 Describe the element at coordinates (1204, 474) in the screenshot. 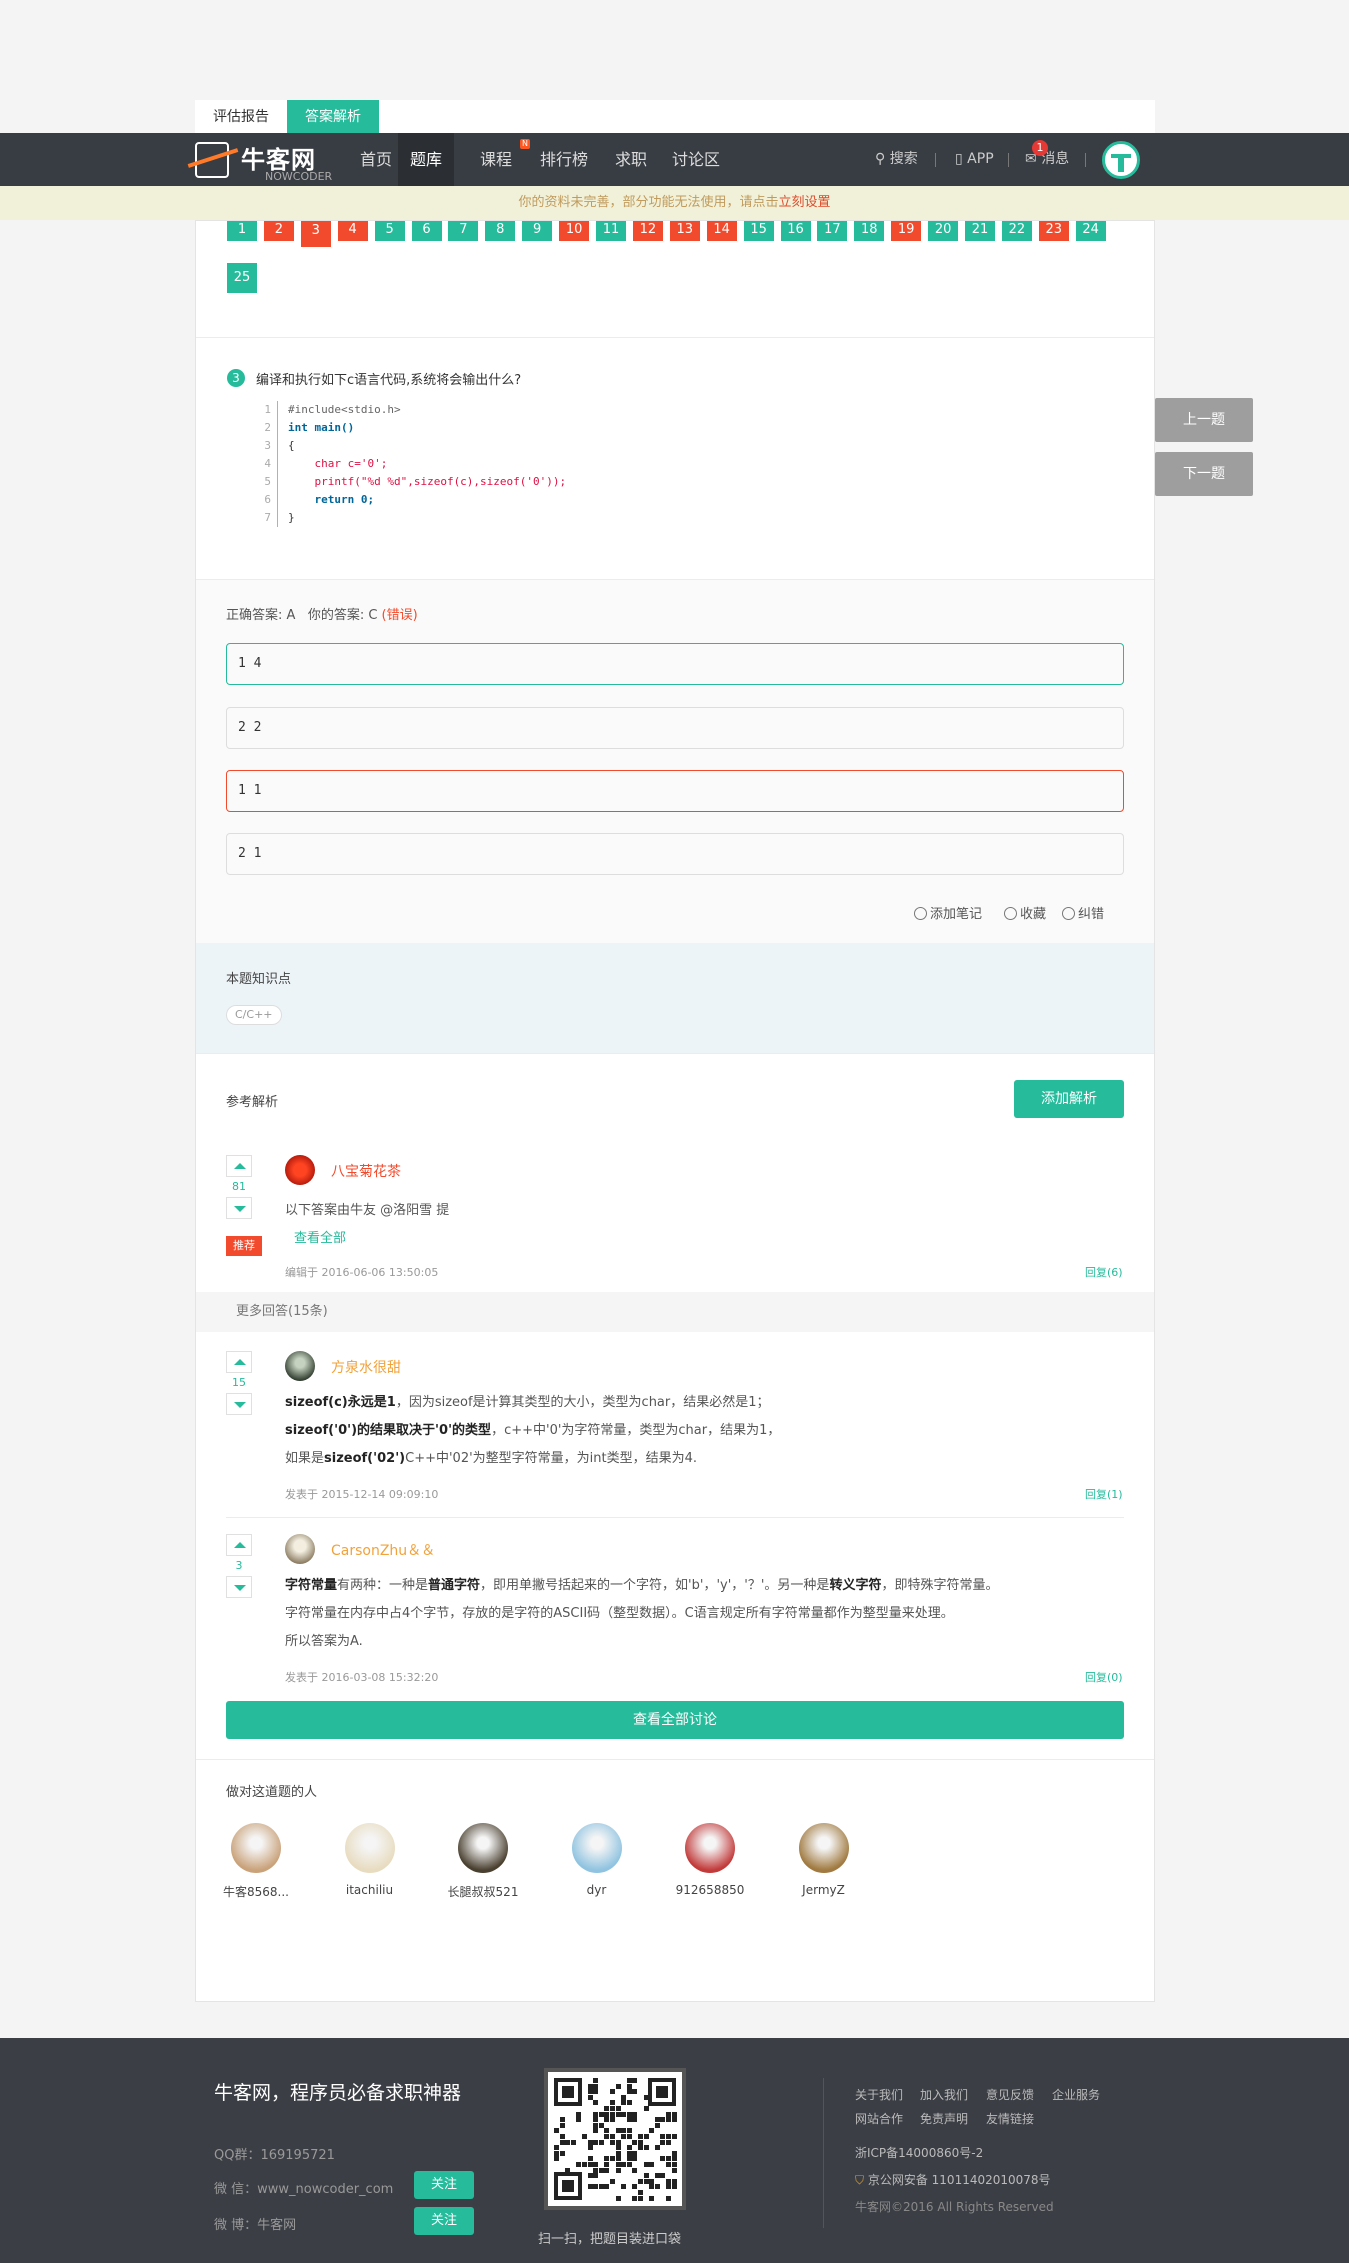

I see `next-question-button: 下一题` at that location.